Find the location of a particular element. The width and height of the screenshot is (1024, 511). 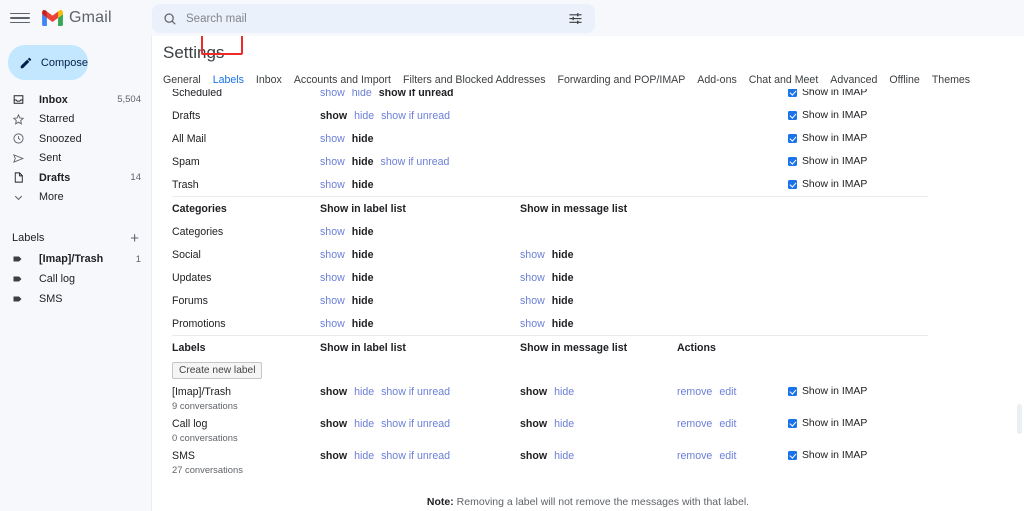

create-new-label-button: Create new label is located at coordinates (217, 370).